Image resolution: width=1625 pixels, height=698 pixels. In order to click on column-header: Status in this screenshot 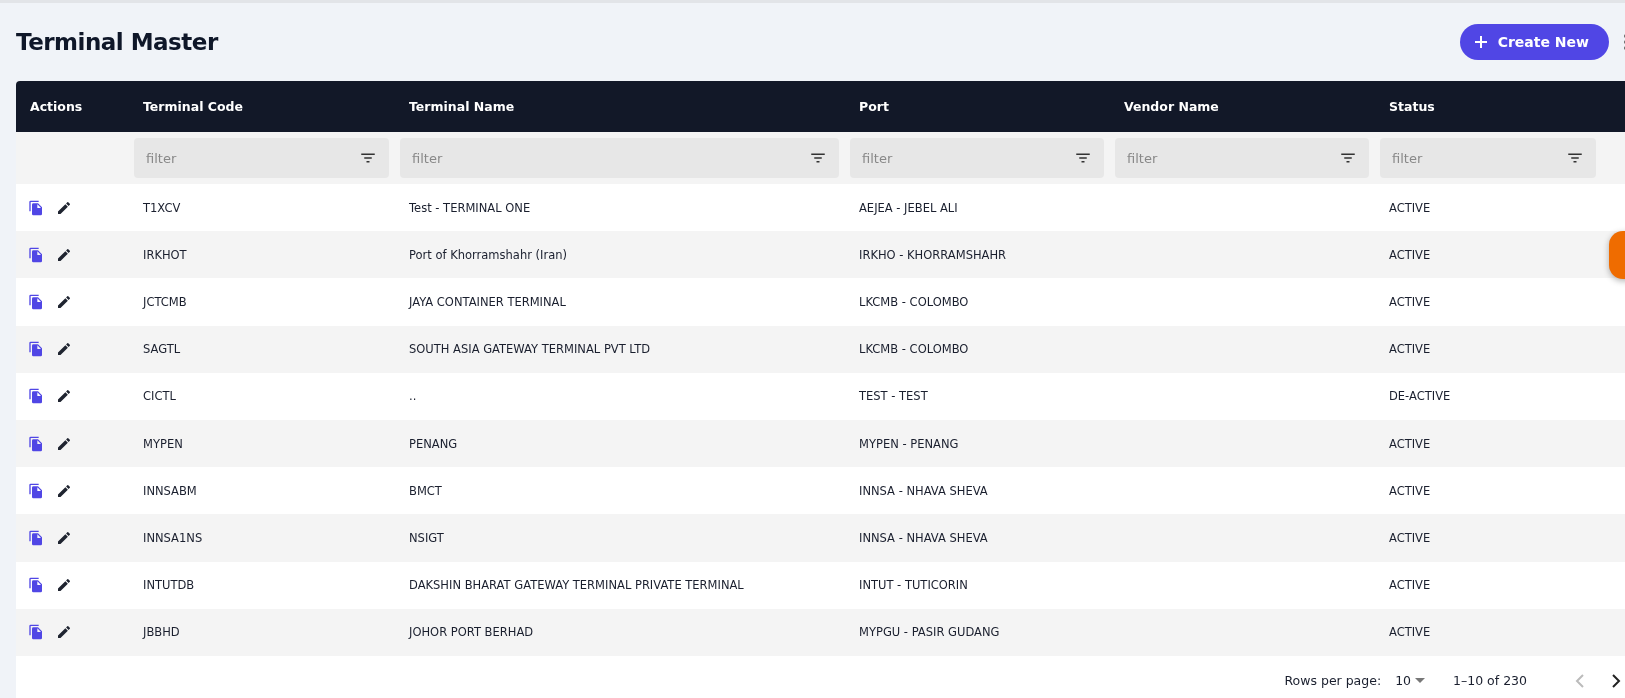, I will do `click(1412, 106)`.